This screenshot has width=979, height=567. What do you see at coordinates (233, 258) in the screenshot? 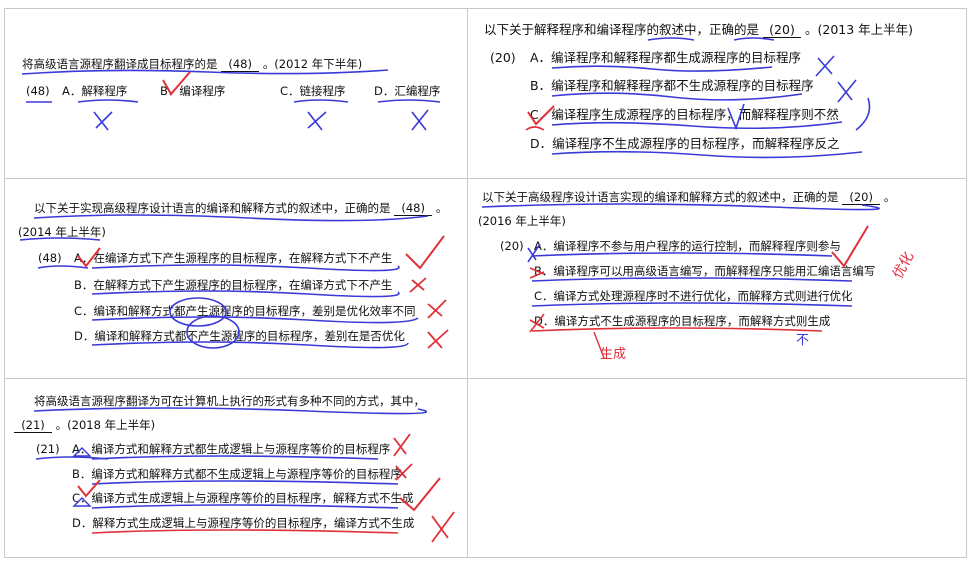
I see `option-a: A．在编译方式下产生源程序的目标程序，在解释方式下不产生` at bounding box center [233, 258].